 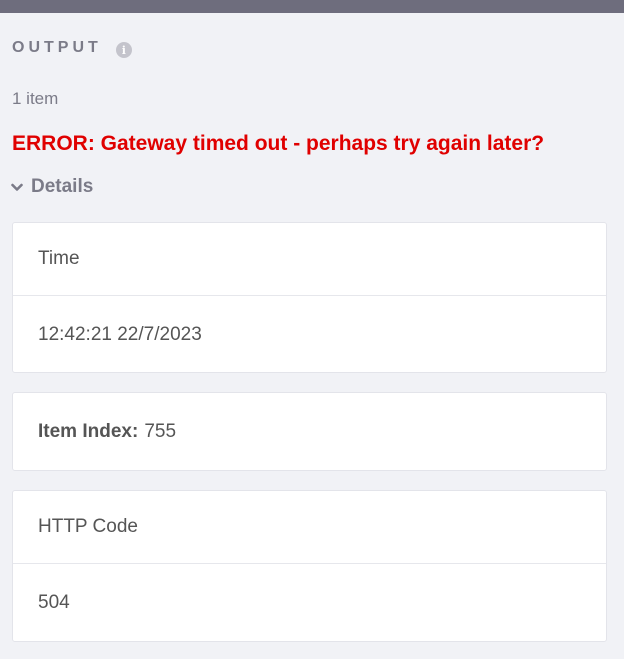 I want to click on item-index-row: Item Index: 755, so click(x=309, y=431).